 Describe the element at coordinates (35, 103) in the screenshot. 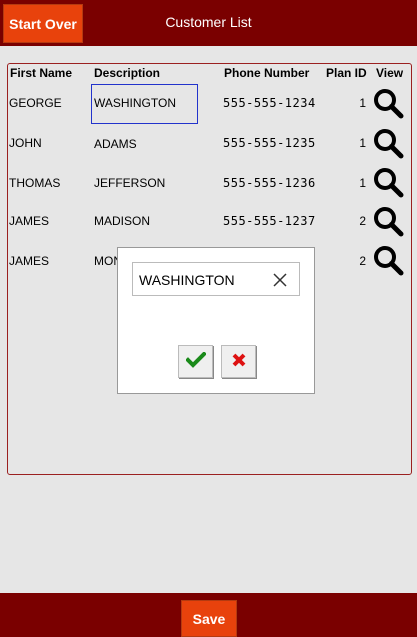

I see `first-name-cell: GEORGE` at that location.